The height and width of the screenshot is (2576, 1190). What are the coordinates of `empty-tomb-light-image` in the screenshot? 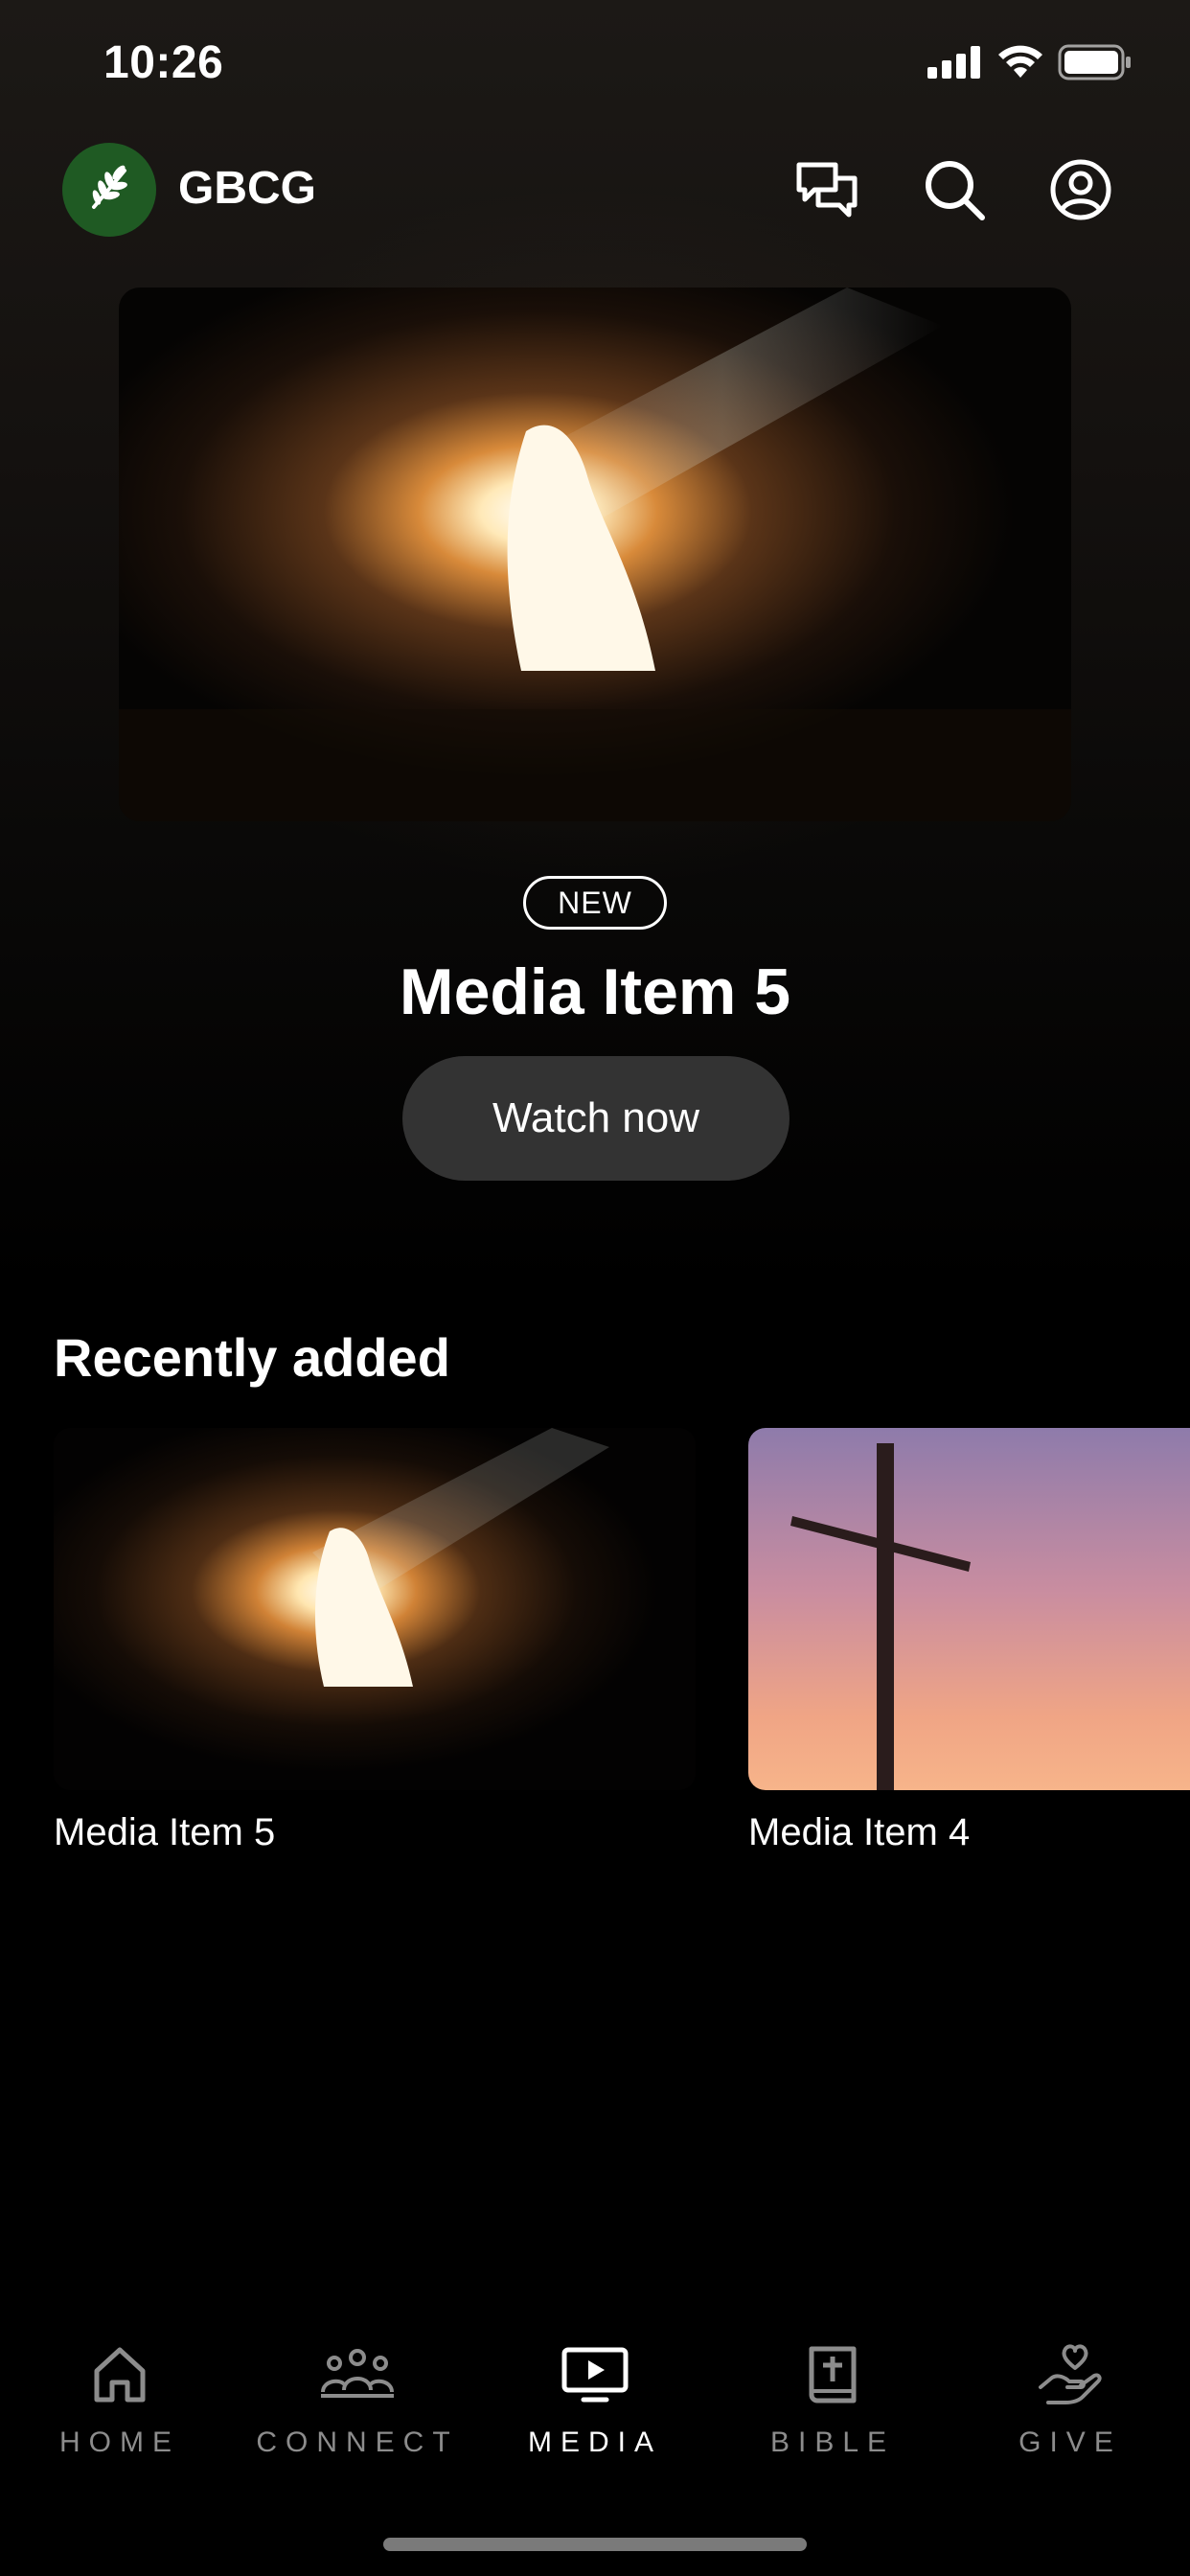 It's located at (375, 1609).